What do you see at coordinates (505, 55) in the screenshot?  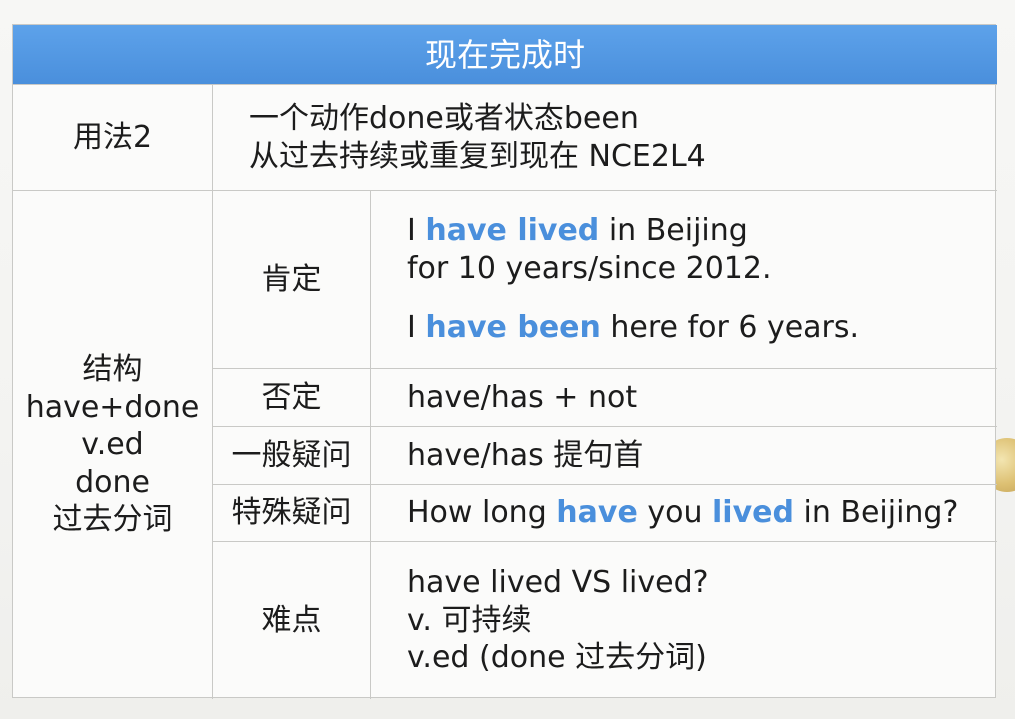 I see `table-title: 现在完成时` at bounding box center [505, 55].